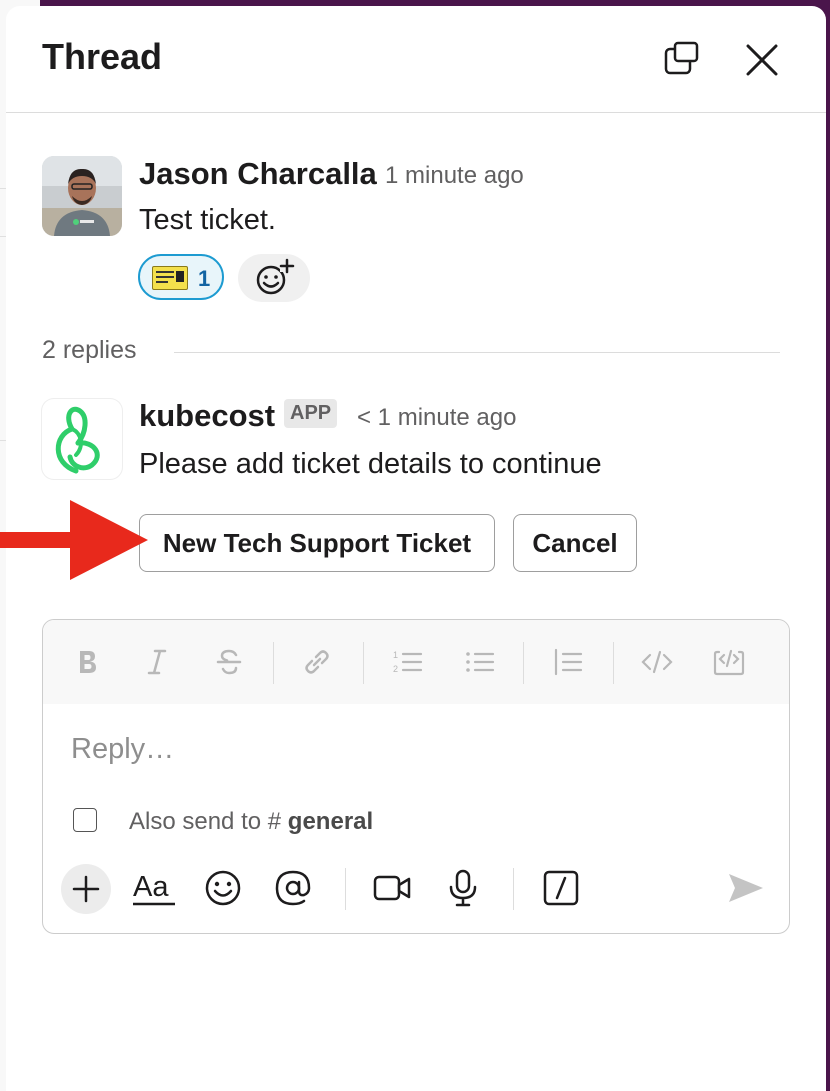  I want to click on reaction-pill: 1, so click(181, 277).